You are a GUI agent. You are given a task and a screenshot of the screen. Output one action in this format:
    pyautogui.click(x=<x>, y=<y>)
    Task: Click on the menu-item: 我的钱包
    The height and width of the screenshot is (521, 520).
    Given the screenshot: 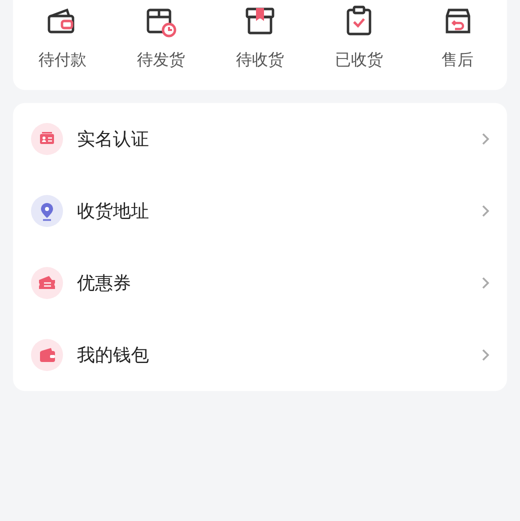 What is the action you would take?
    pyautogui.click(x=260, y=355)
    